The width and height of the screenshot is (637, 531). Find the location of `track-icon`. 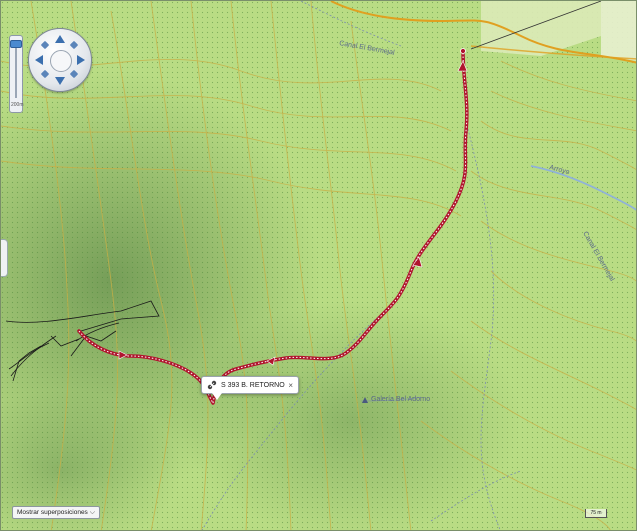

track-icon is located at coordinates (212, 385).